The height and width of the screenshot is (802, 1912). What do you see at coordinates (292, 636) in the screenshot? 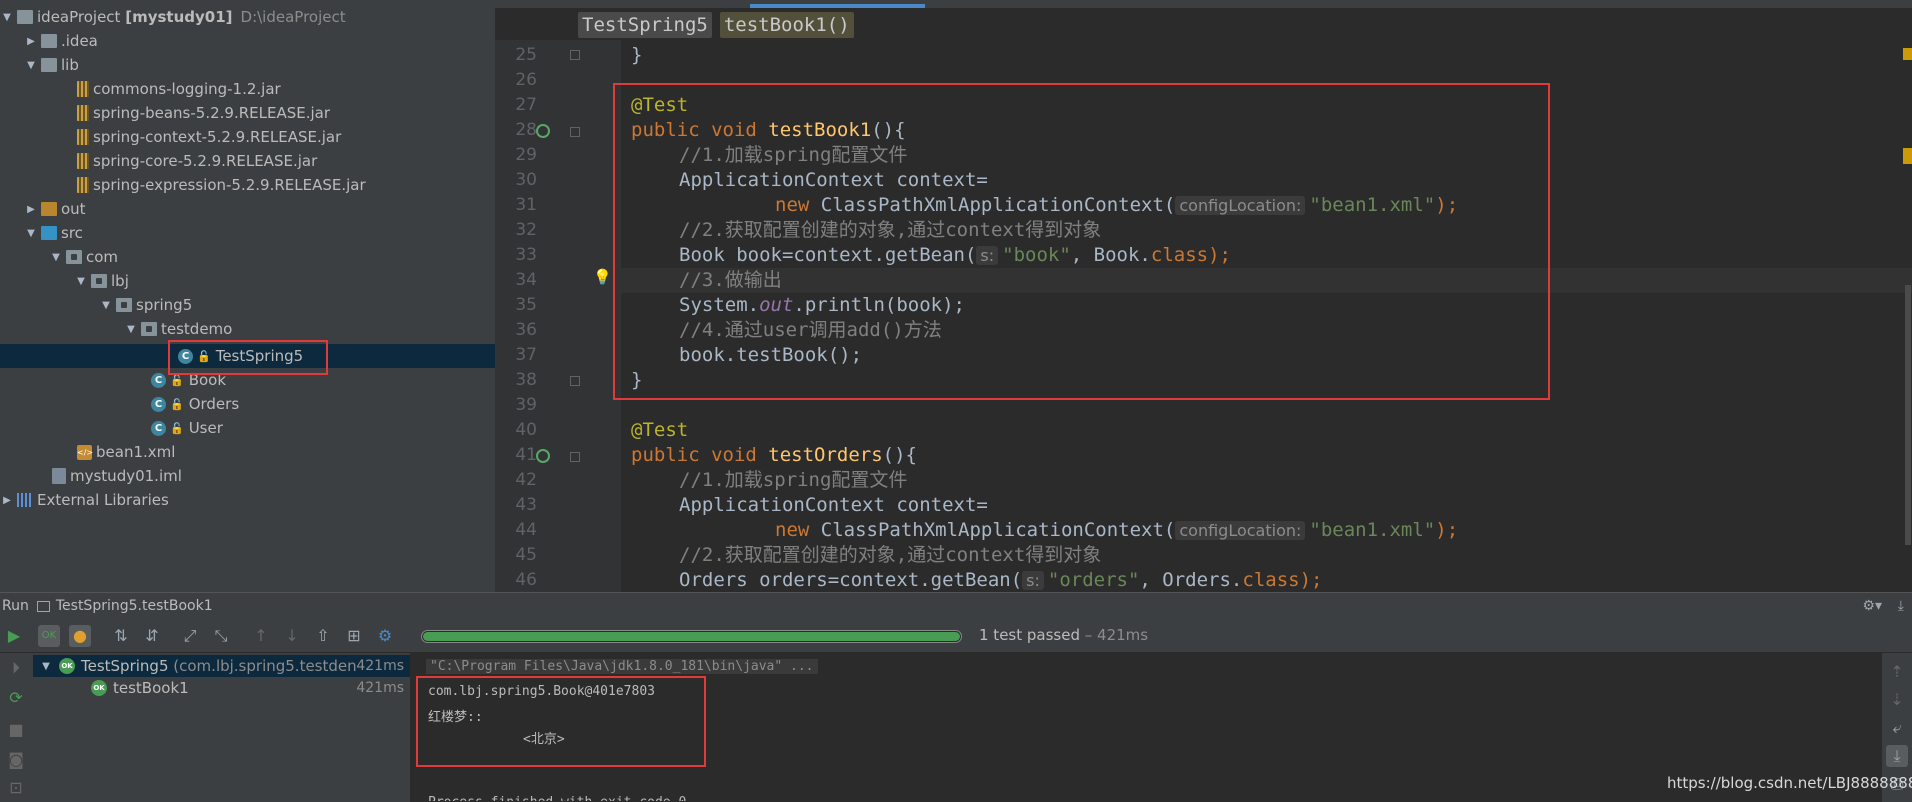
I see `next-failed-icon: ↓` at bounding box center [292, 636].